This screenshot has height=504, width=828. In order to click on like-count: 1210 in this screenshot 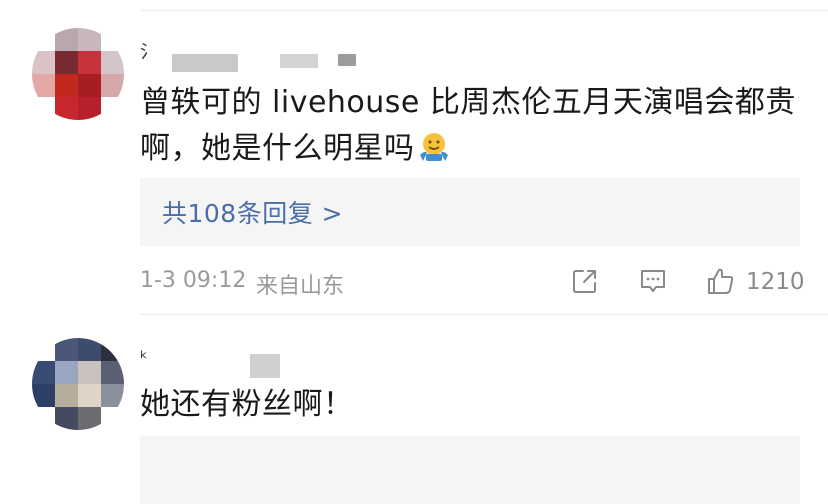, I will do `click(775, 282)`.